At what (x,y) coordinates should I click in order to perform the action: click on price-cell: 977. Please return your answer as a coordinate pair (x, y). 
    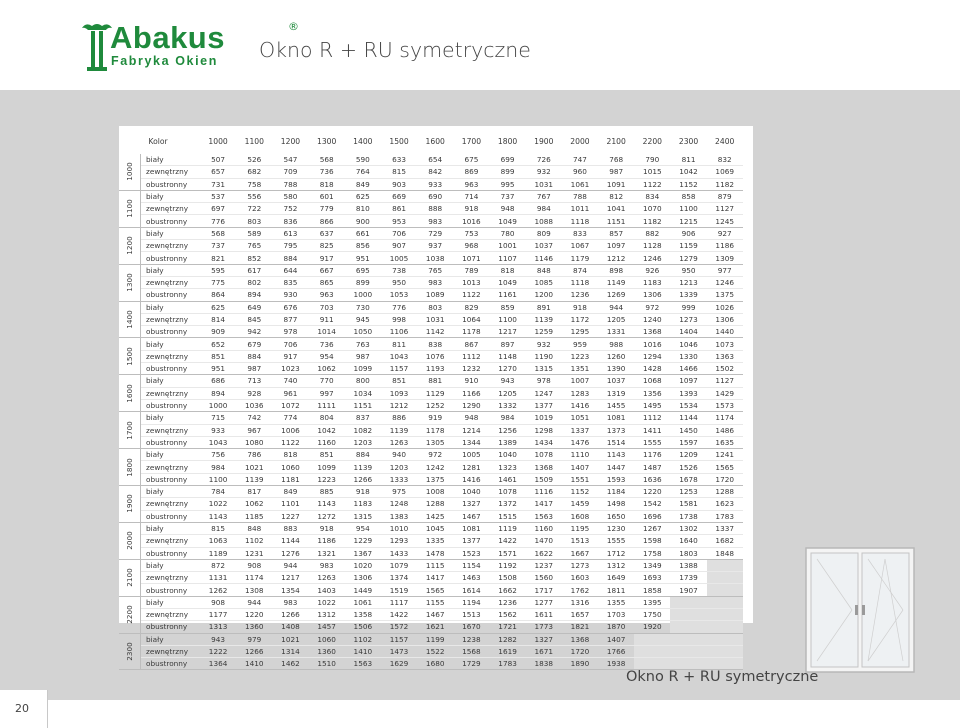
    Looking at the image, I should click on (724, 270).